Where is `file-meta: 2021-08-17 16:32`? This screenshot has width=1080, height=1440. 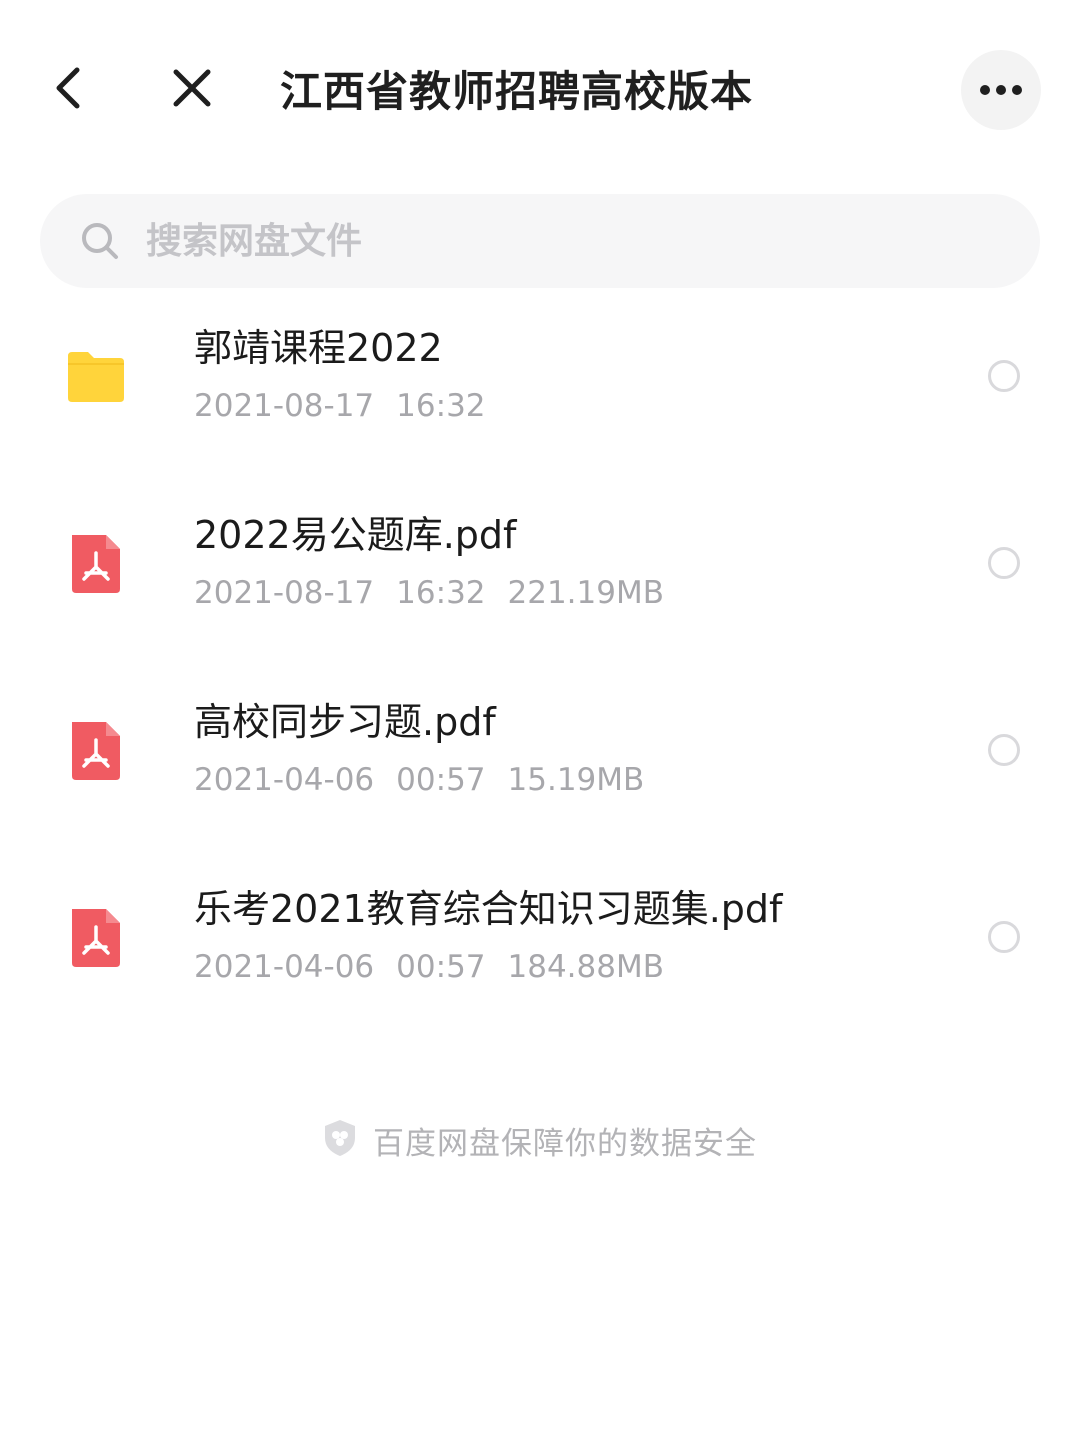 file-meta: 2021-08-17 16:32 is located at coordinates (351, 406).